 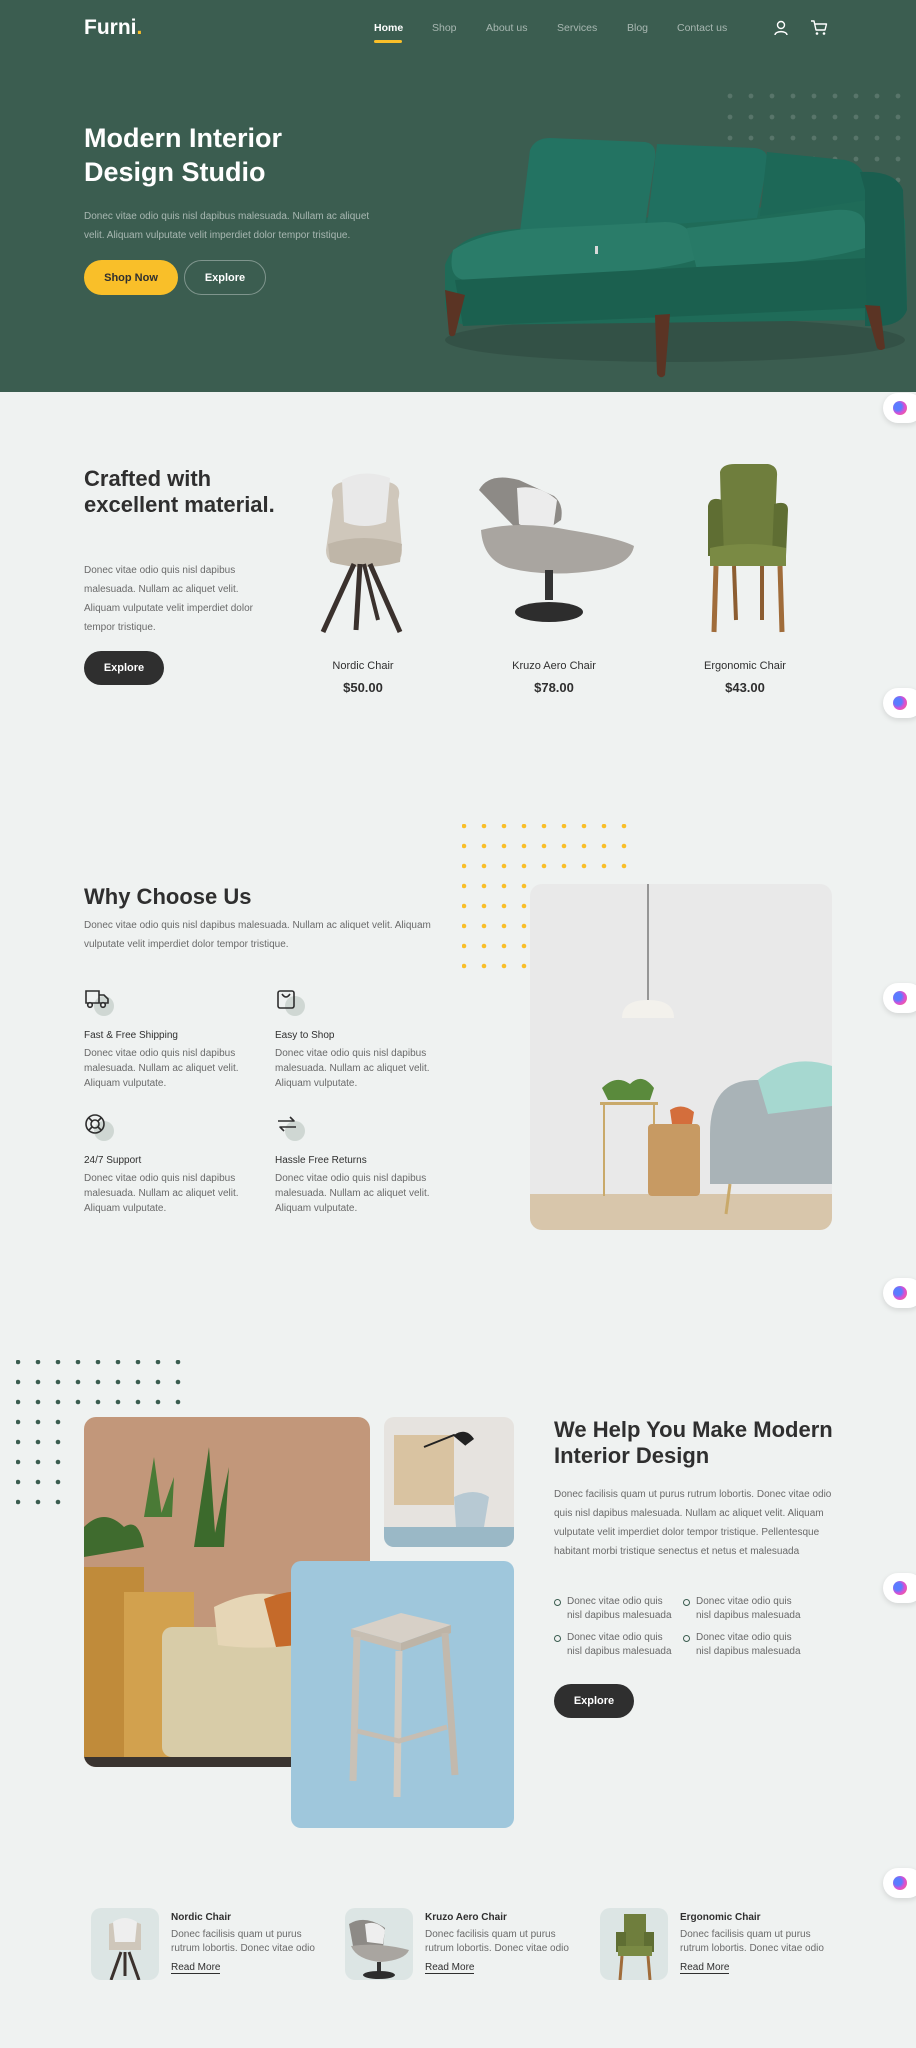 I want to click on nav-item-home: Home, so click(x=388, y=28).